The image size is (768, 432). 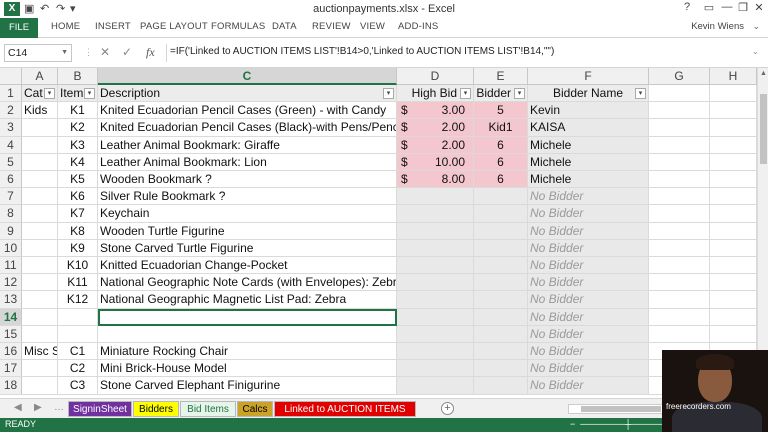 I want to click on cell-h1, so click(x=733, y=94).